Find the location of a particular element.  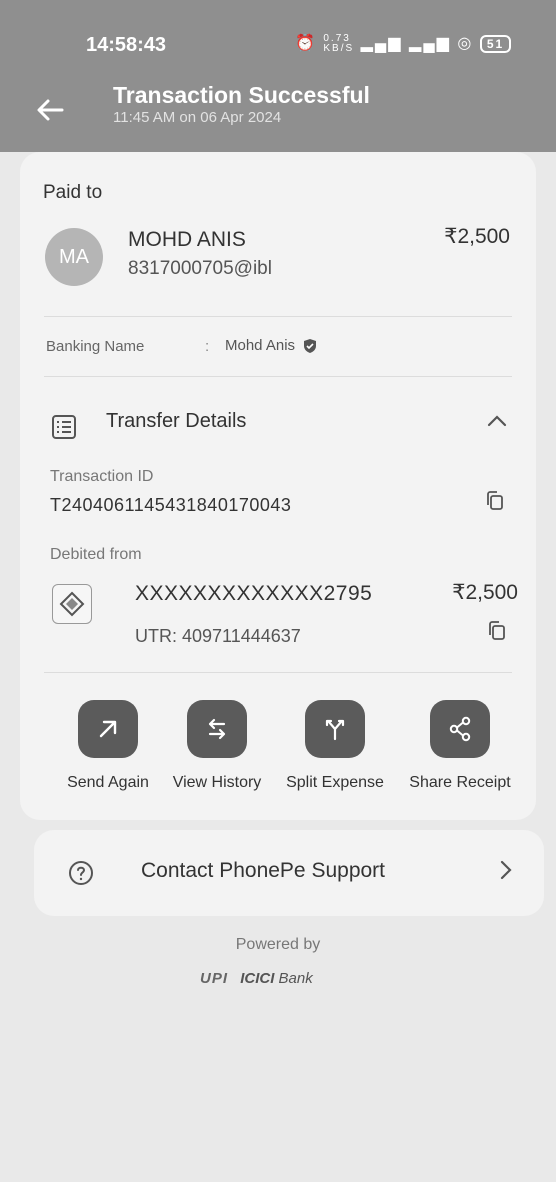

send-again-button: Send Again is located at coordinates (108, 746).